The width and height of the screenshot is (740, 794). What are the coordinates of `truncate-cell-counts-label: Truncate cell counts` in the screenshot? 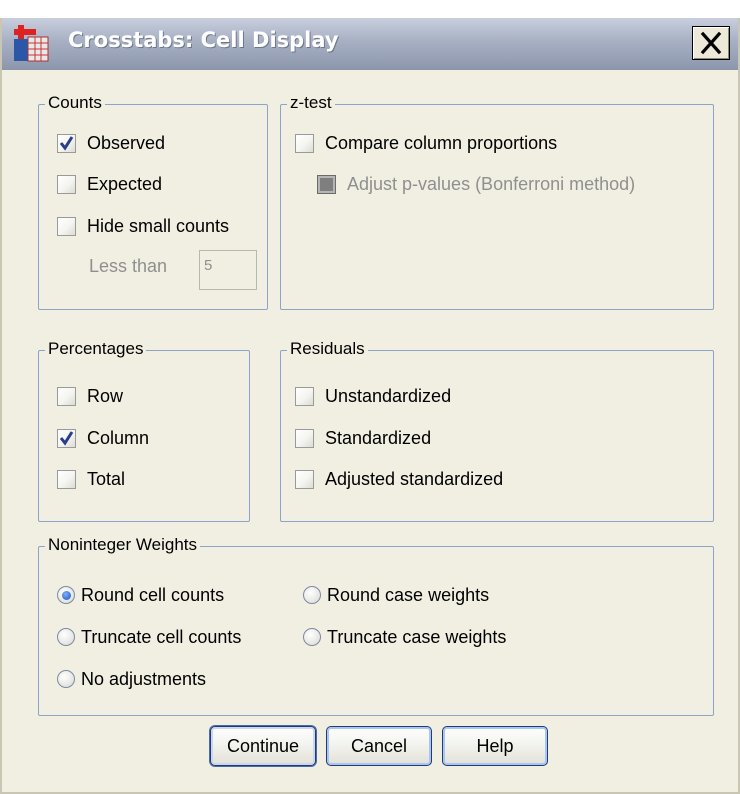 It's located at (161, 636).